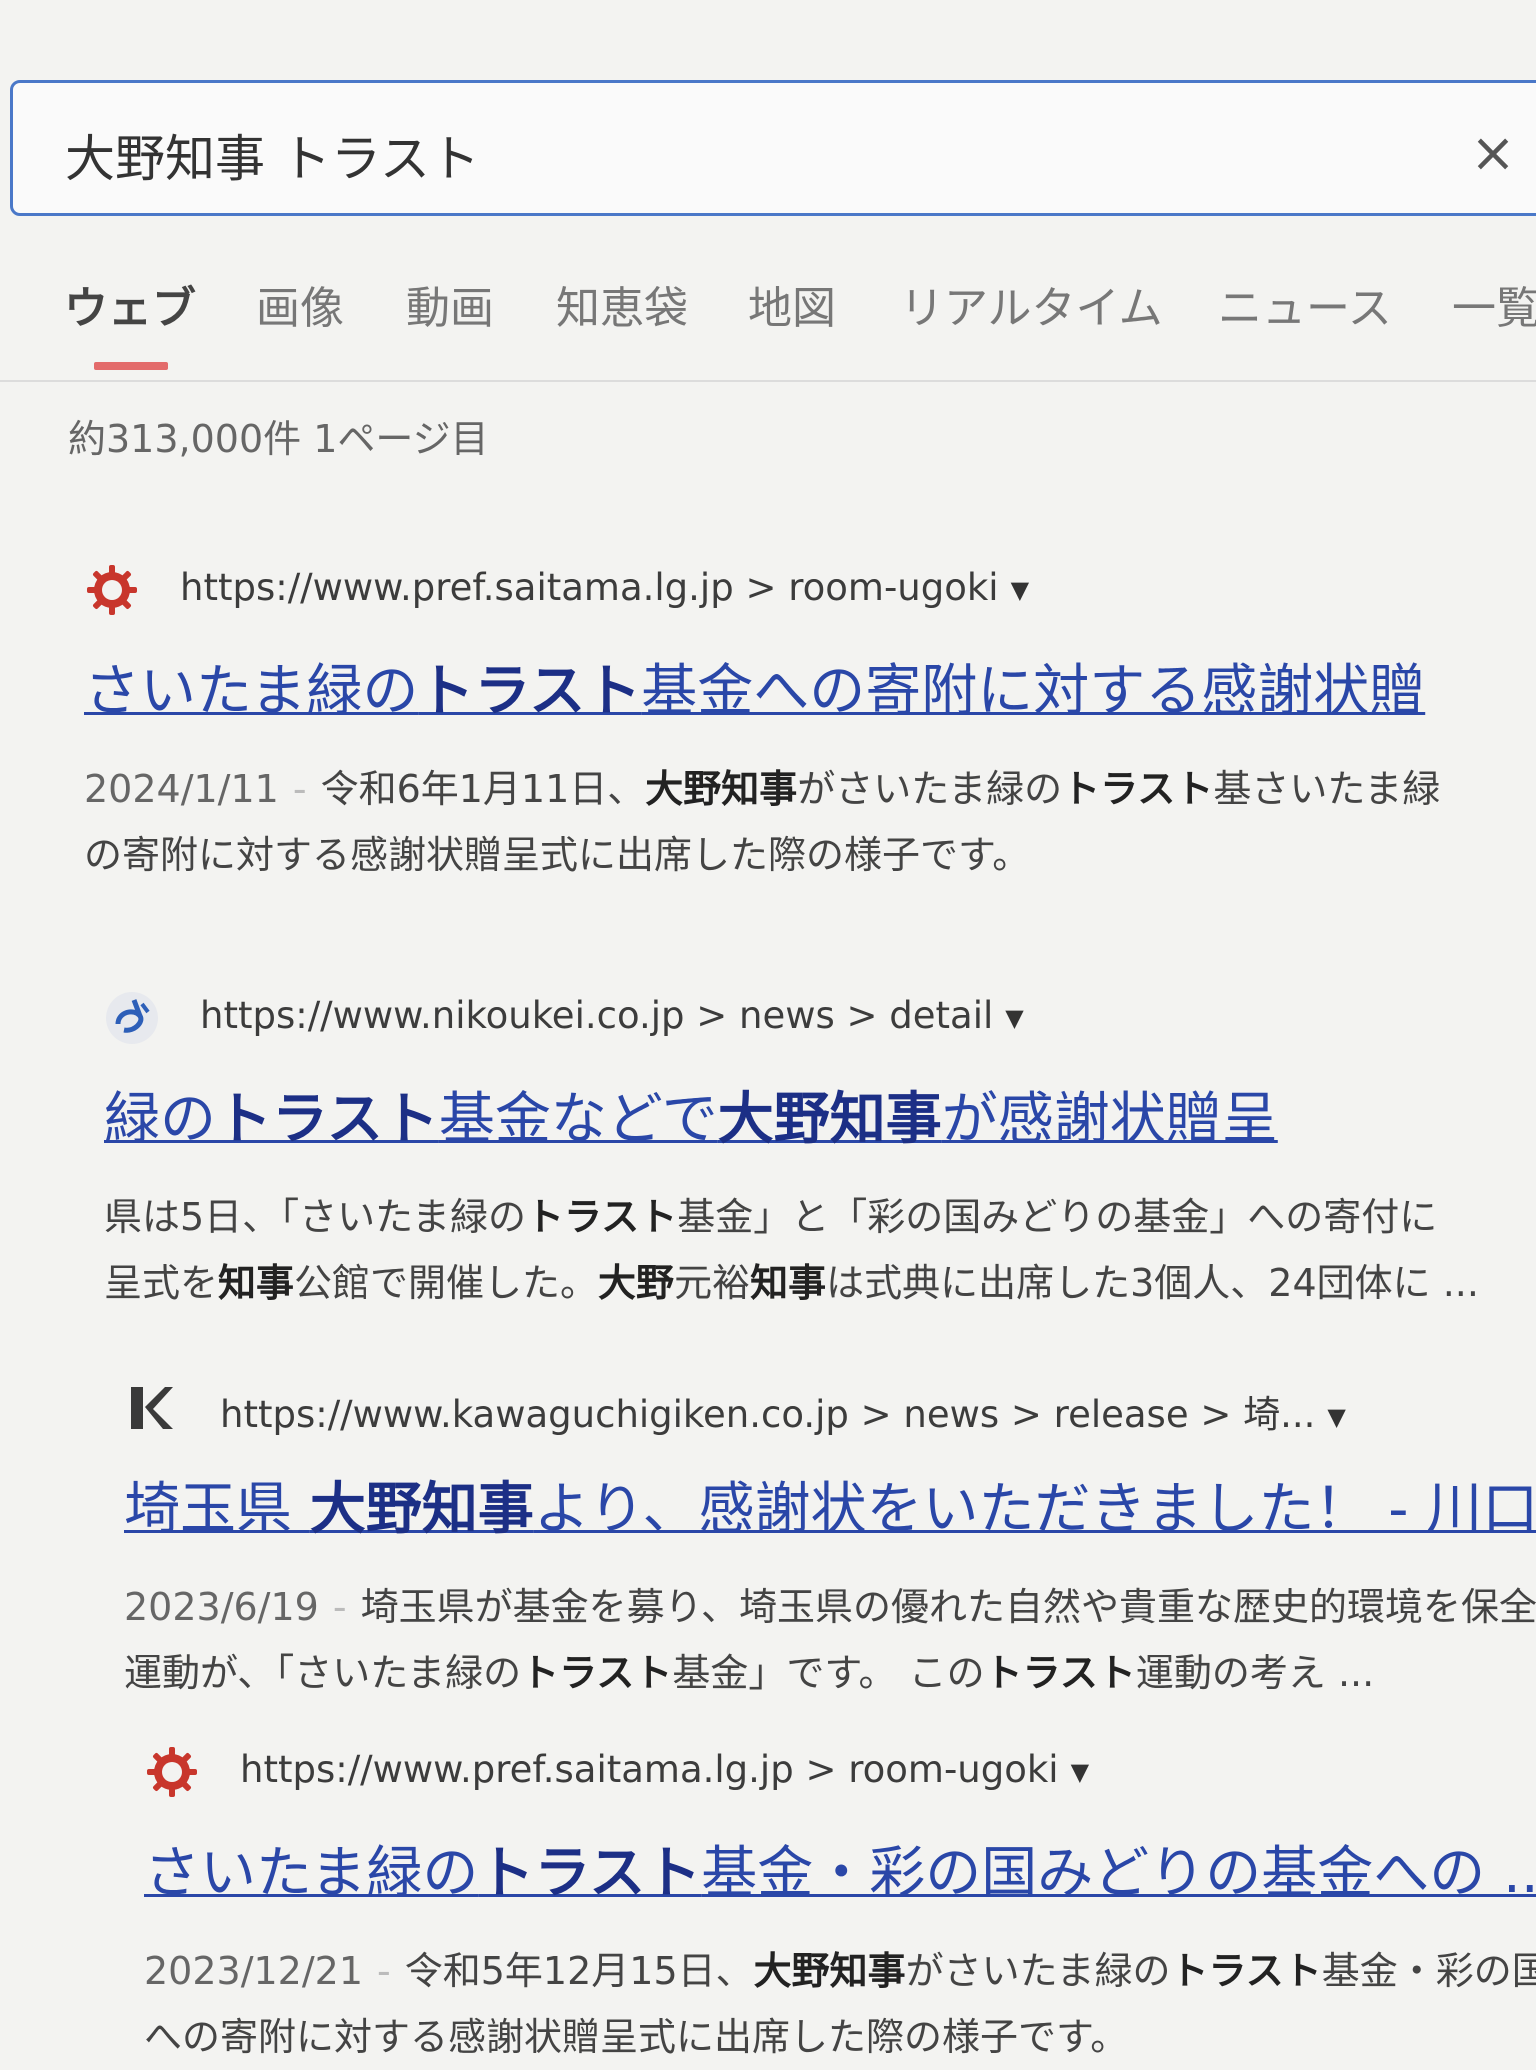  Describe the element at coordinates (254, 1971) in the screenshot. I see `result-date: 2023/12/21` at that location.